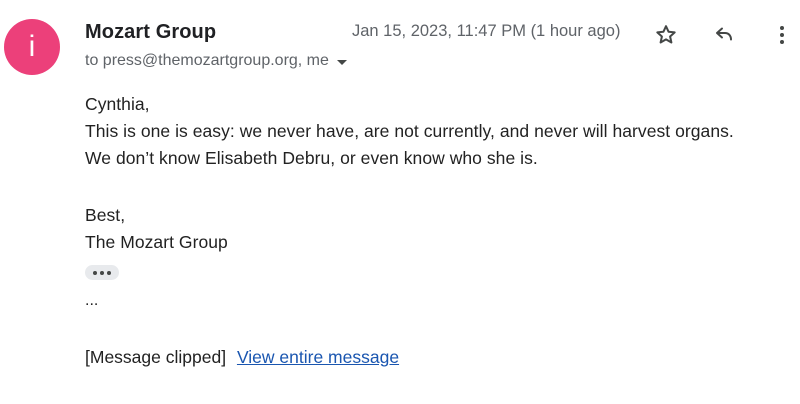  Describe the element at coordinates (318, 357) in the screenshot. I see `view-entire-message-link: View entire message` at that location.